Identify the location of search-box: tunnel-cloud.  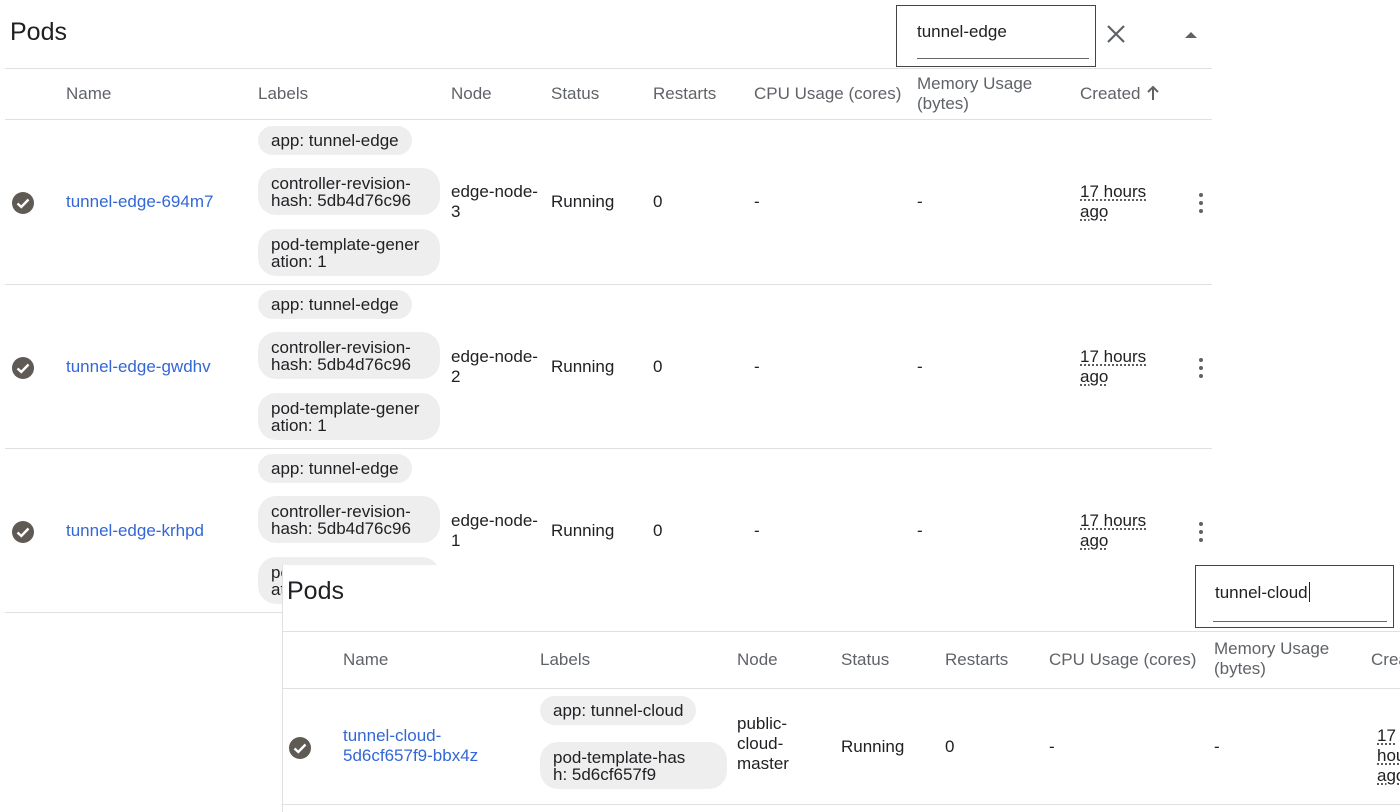
(1294, 596).